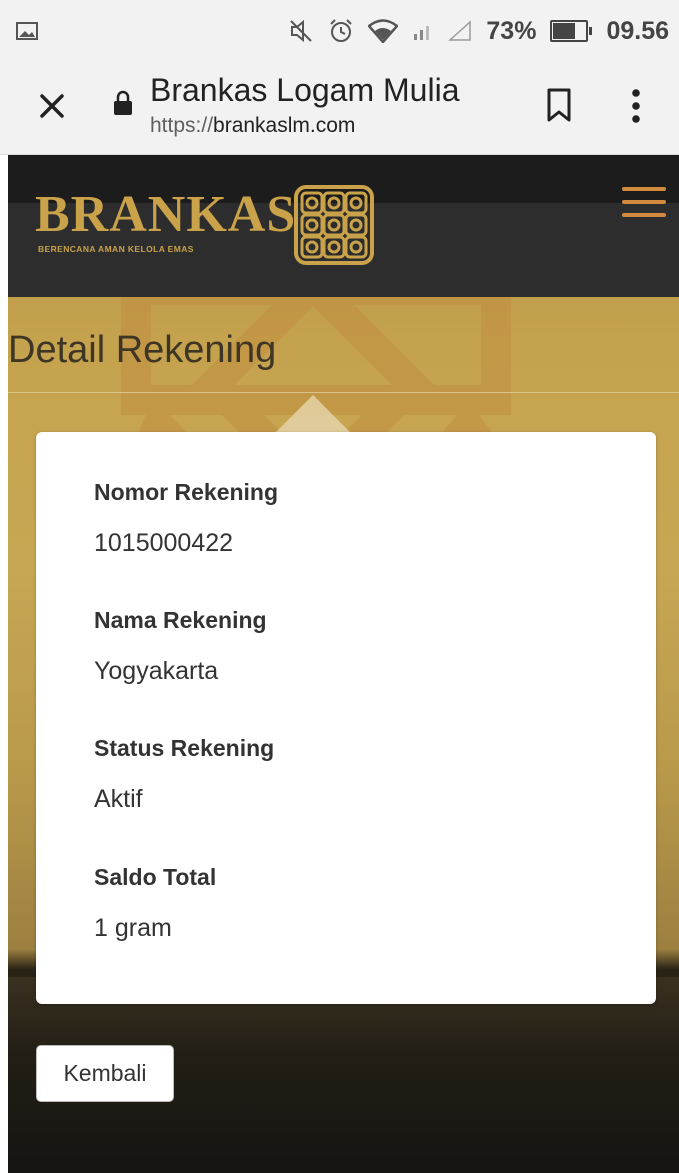 This screenshot has width=679, height=1173. What do you see at coordinates (511, 30) in the screenshot?
I see `battery-percent: 73%` at bounding box center [511, 30].